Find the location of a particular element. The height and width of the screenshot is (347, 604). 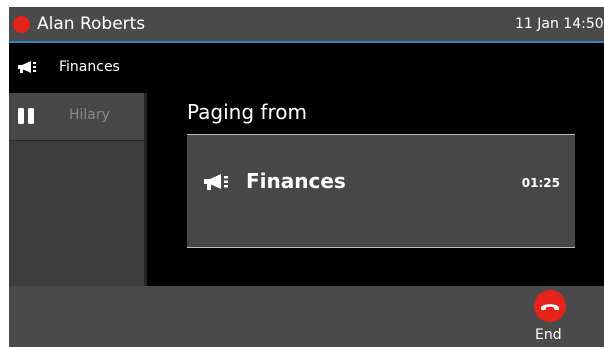

presence-status-icon is located at coordinates (21, 24).